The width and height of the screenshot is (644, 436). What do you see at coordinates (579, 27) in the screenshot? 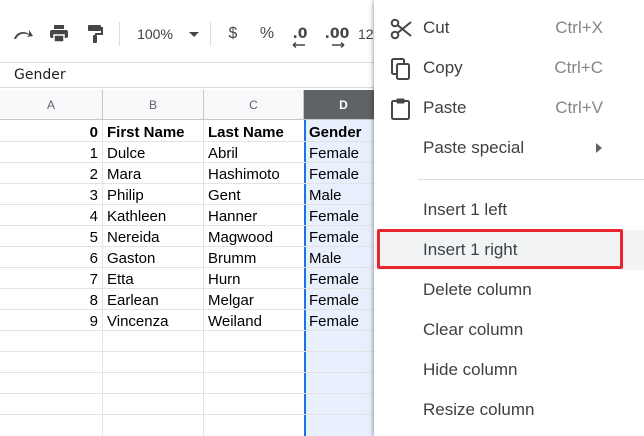
I see `menu-shortcut: Ctrl+X` at bounding box center [579, 27].